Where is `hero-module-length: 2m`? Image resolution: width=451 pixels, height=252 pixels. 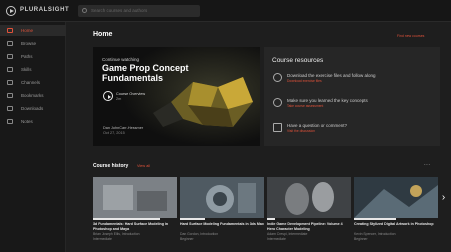 hero-module-length: 2m is located at coordinates (119, 99).